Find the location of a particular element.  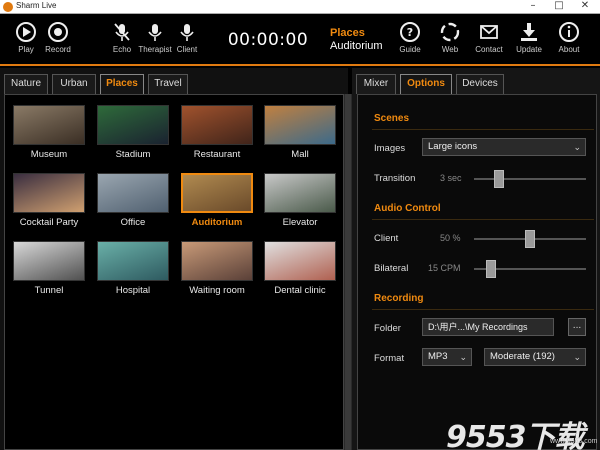

scene-thumbnail: Auditorium is located at coordinates (217, 200).